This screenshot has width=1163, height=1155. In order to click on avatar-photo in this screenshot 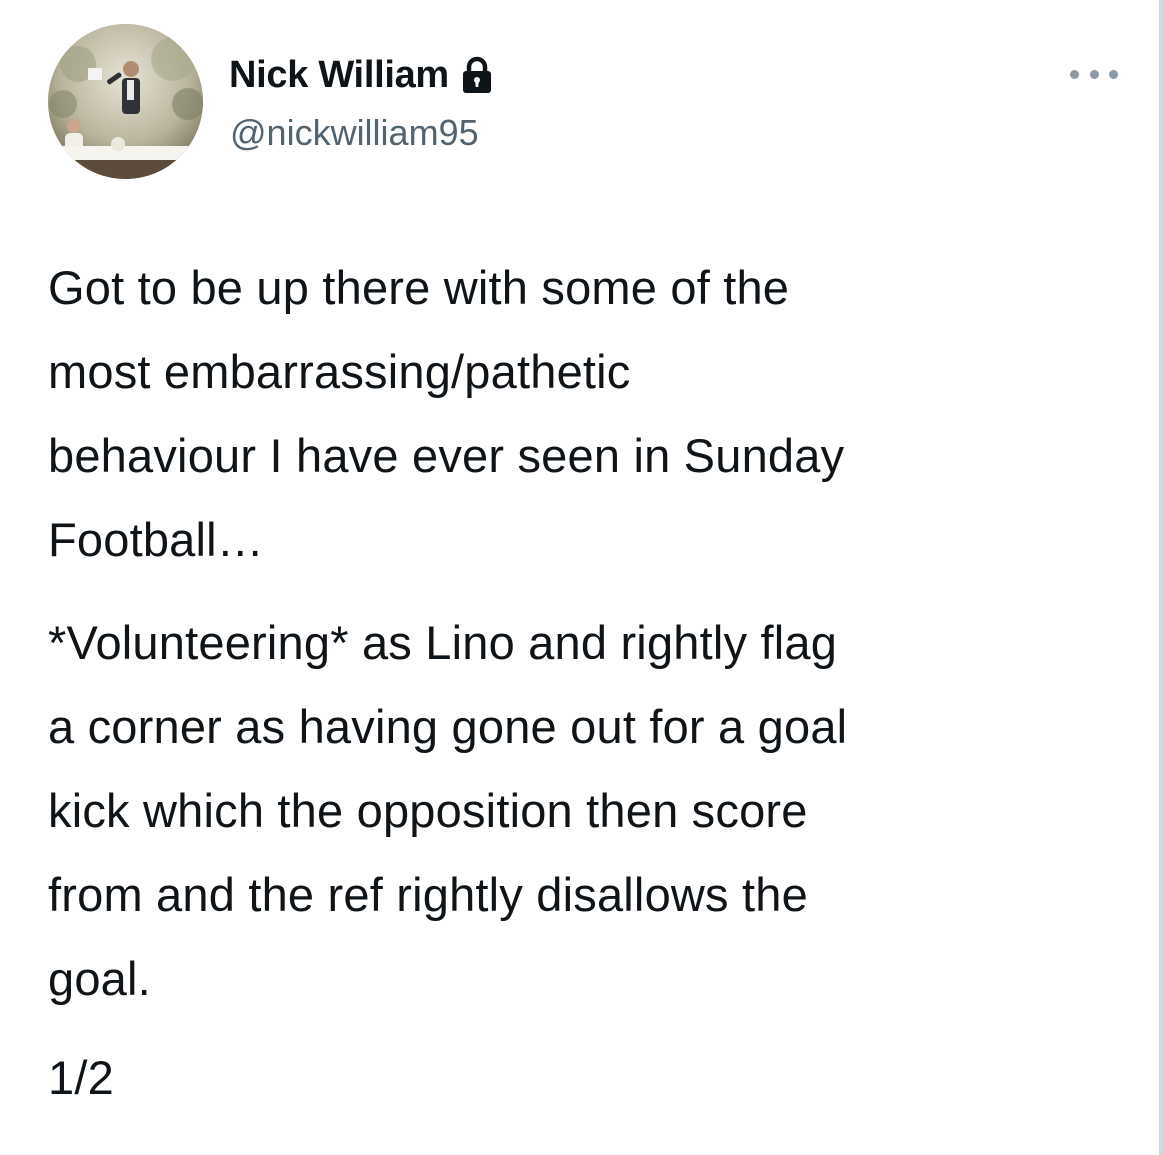, I will do `click(125, 101)`.